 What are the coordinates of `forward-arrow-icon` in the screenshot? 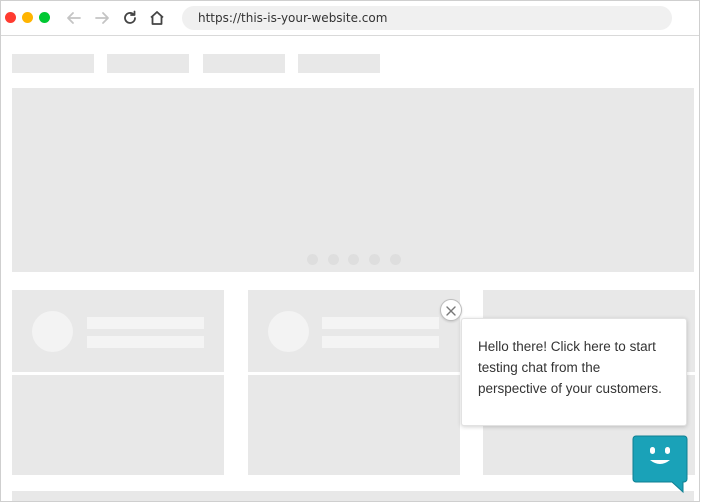 It's located at (102, 18).